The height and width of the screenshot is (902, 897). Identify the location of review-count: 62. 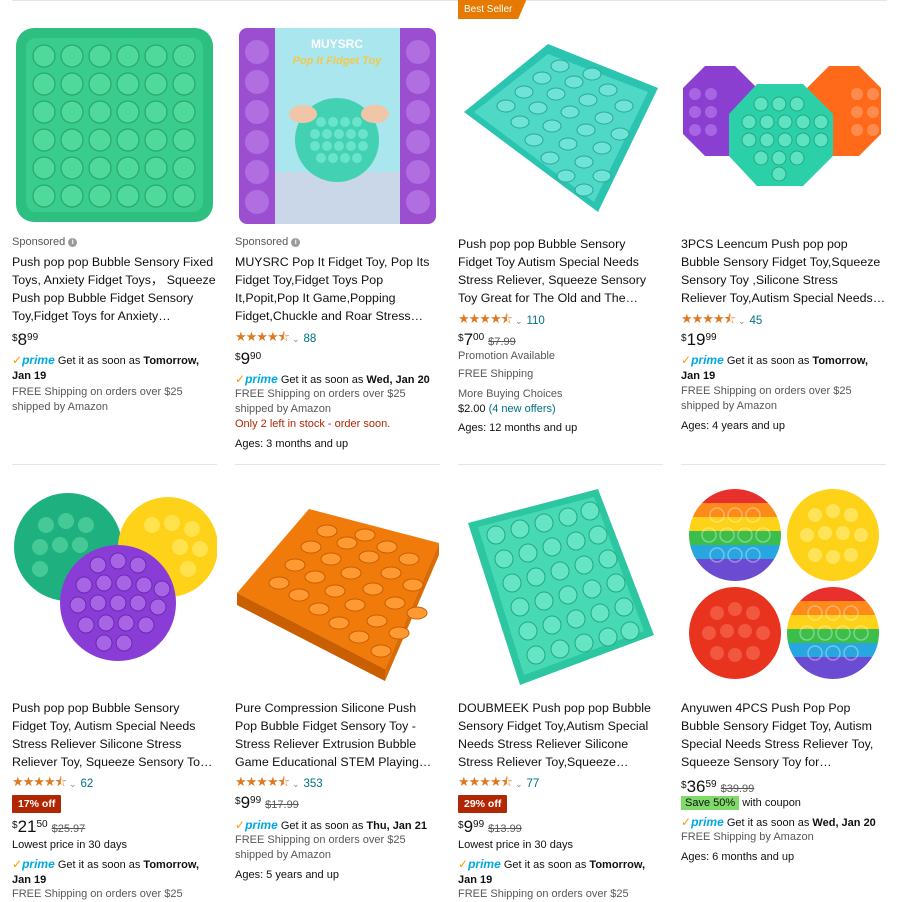
(86, 784).